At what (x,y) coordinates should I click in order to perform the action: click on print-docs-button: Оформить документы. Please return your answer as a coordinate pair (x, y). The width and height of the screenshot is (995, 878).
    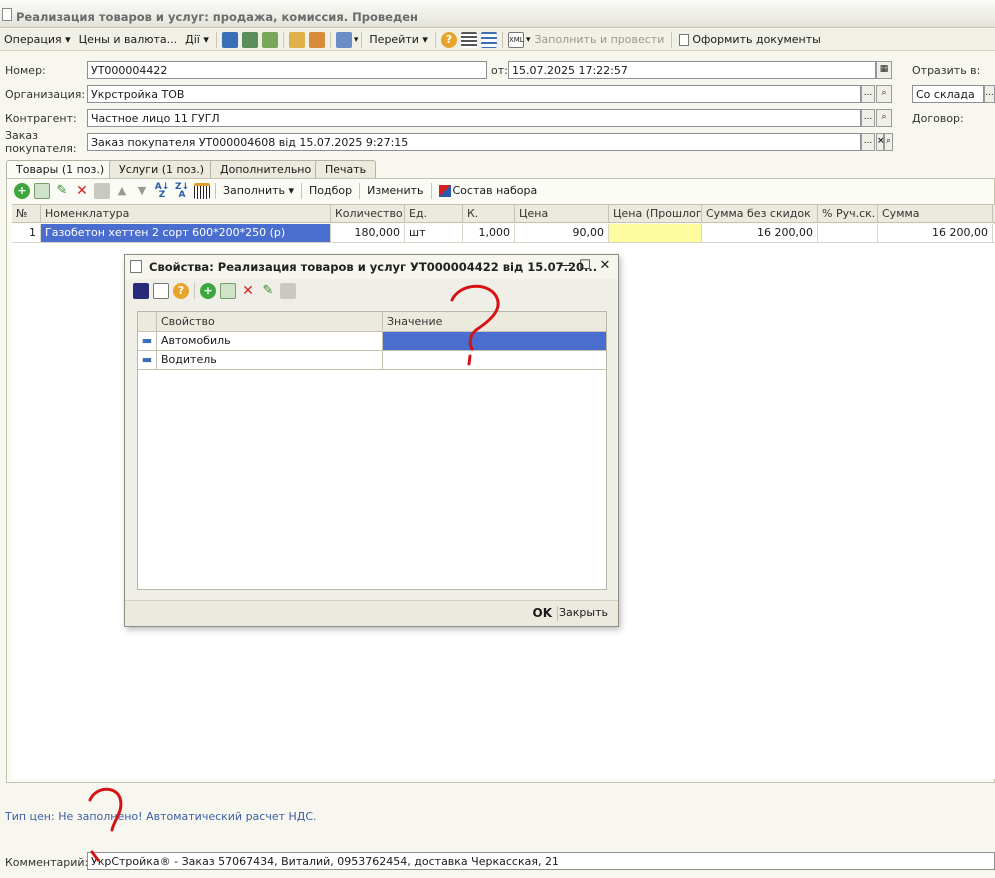
    Looking at the image, I should click on (749, 40).